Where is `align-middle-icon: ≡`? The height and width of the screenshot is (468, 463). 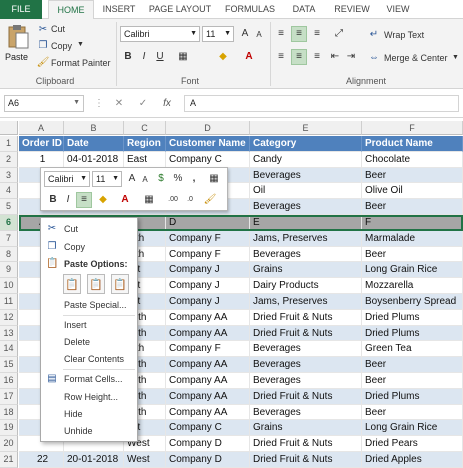
align-middle-icon: ≡ is located at coordinates (299, 34).